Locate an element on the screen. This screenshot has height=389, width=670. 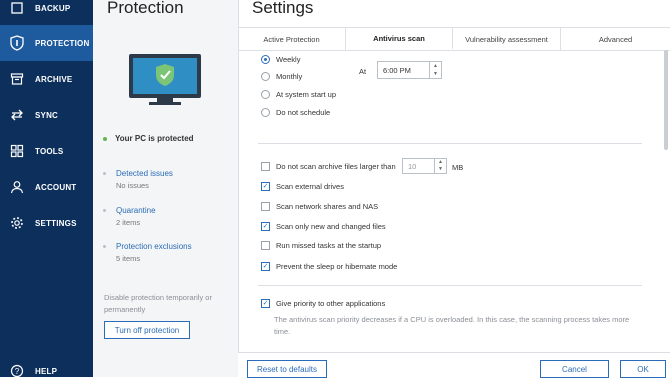
detected-issues-link: Detected issues is located at coordinates (144, 173).